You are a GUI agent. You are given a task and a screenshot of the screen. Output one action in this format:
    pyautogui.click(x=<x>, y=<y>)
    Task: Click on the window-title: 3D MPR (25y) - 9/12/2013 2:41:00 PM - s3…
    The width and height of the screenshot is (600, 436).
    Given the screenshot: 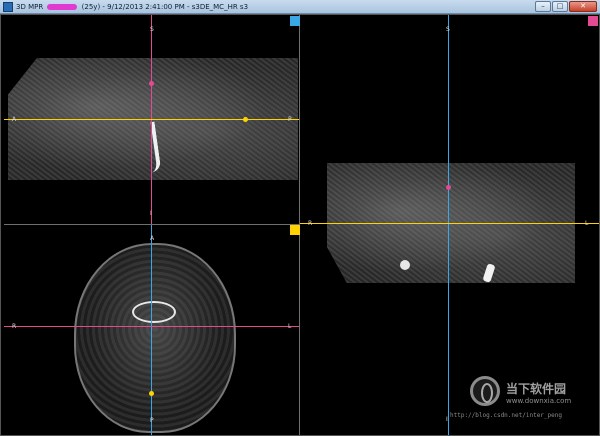 What is the action you would take?
    pyautogui.click(x=132, y=7)
    